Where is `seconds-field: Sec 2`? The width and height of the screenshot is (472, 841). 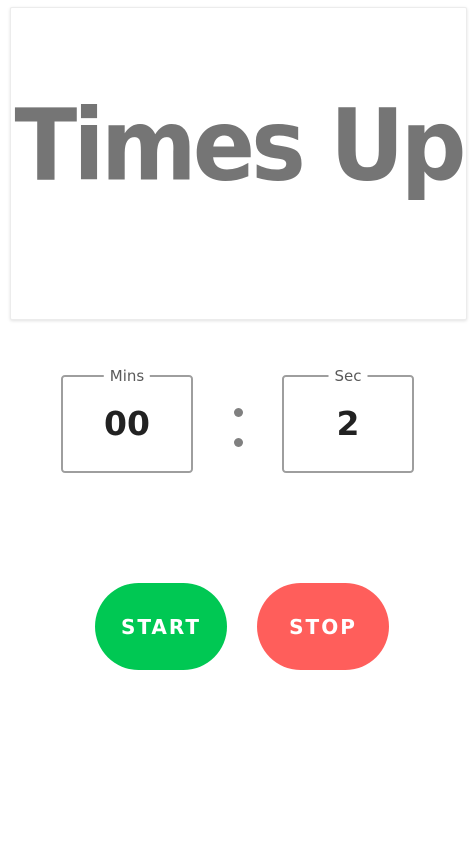 seconds-field: Sec 2 is located at coordinates (348, 420).